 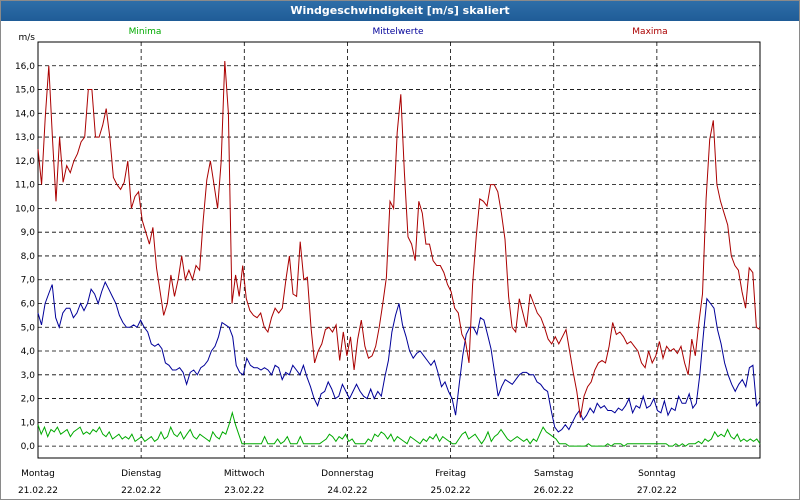 What do you see at coordinates (657, 491) in the screenshot?
I see `x-tick-date: 27.02.22` at bounding box center [657, 491].